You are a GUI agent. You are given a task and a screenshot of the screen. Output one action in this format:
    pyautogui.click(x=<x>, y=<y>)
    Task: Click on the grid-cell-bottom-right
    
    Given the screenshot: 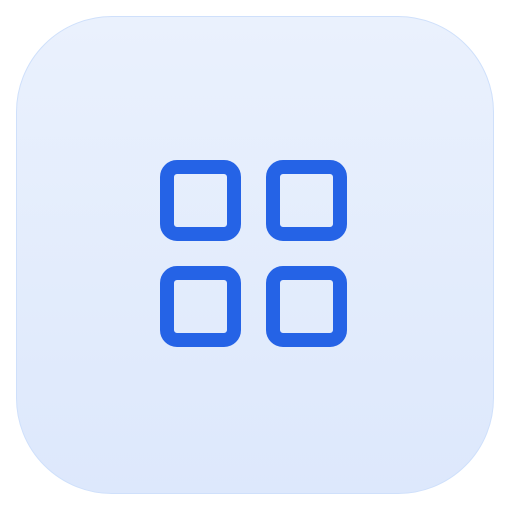 What is the action you would take?
    pyautogui.click(x=306, y=306)
    